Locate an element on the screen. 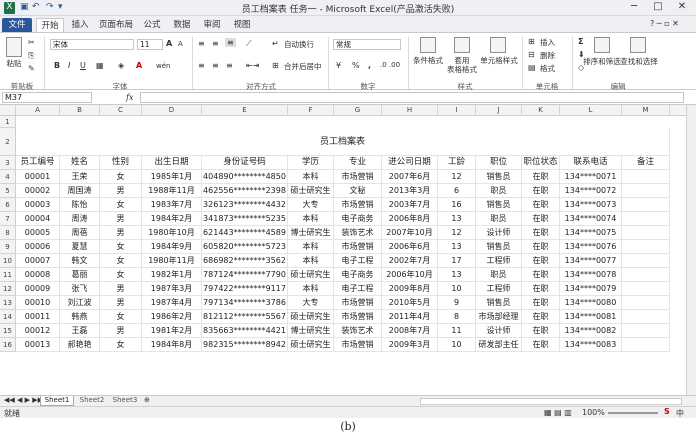 The width and height of the screenshot is (696, 438). header-cell: 专业 is located at coordinates (358, 163).